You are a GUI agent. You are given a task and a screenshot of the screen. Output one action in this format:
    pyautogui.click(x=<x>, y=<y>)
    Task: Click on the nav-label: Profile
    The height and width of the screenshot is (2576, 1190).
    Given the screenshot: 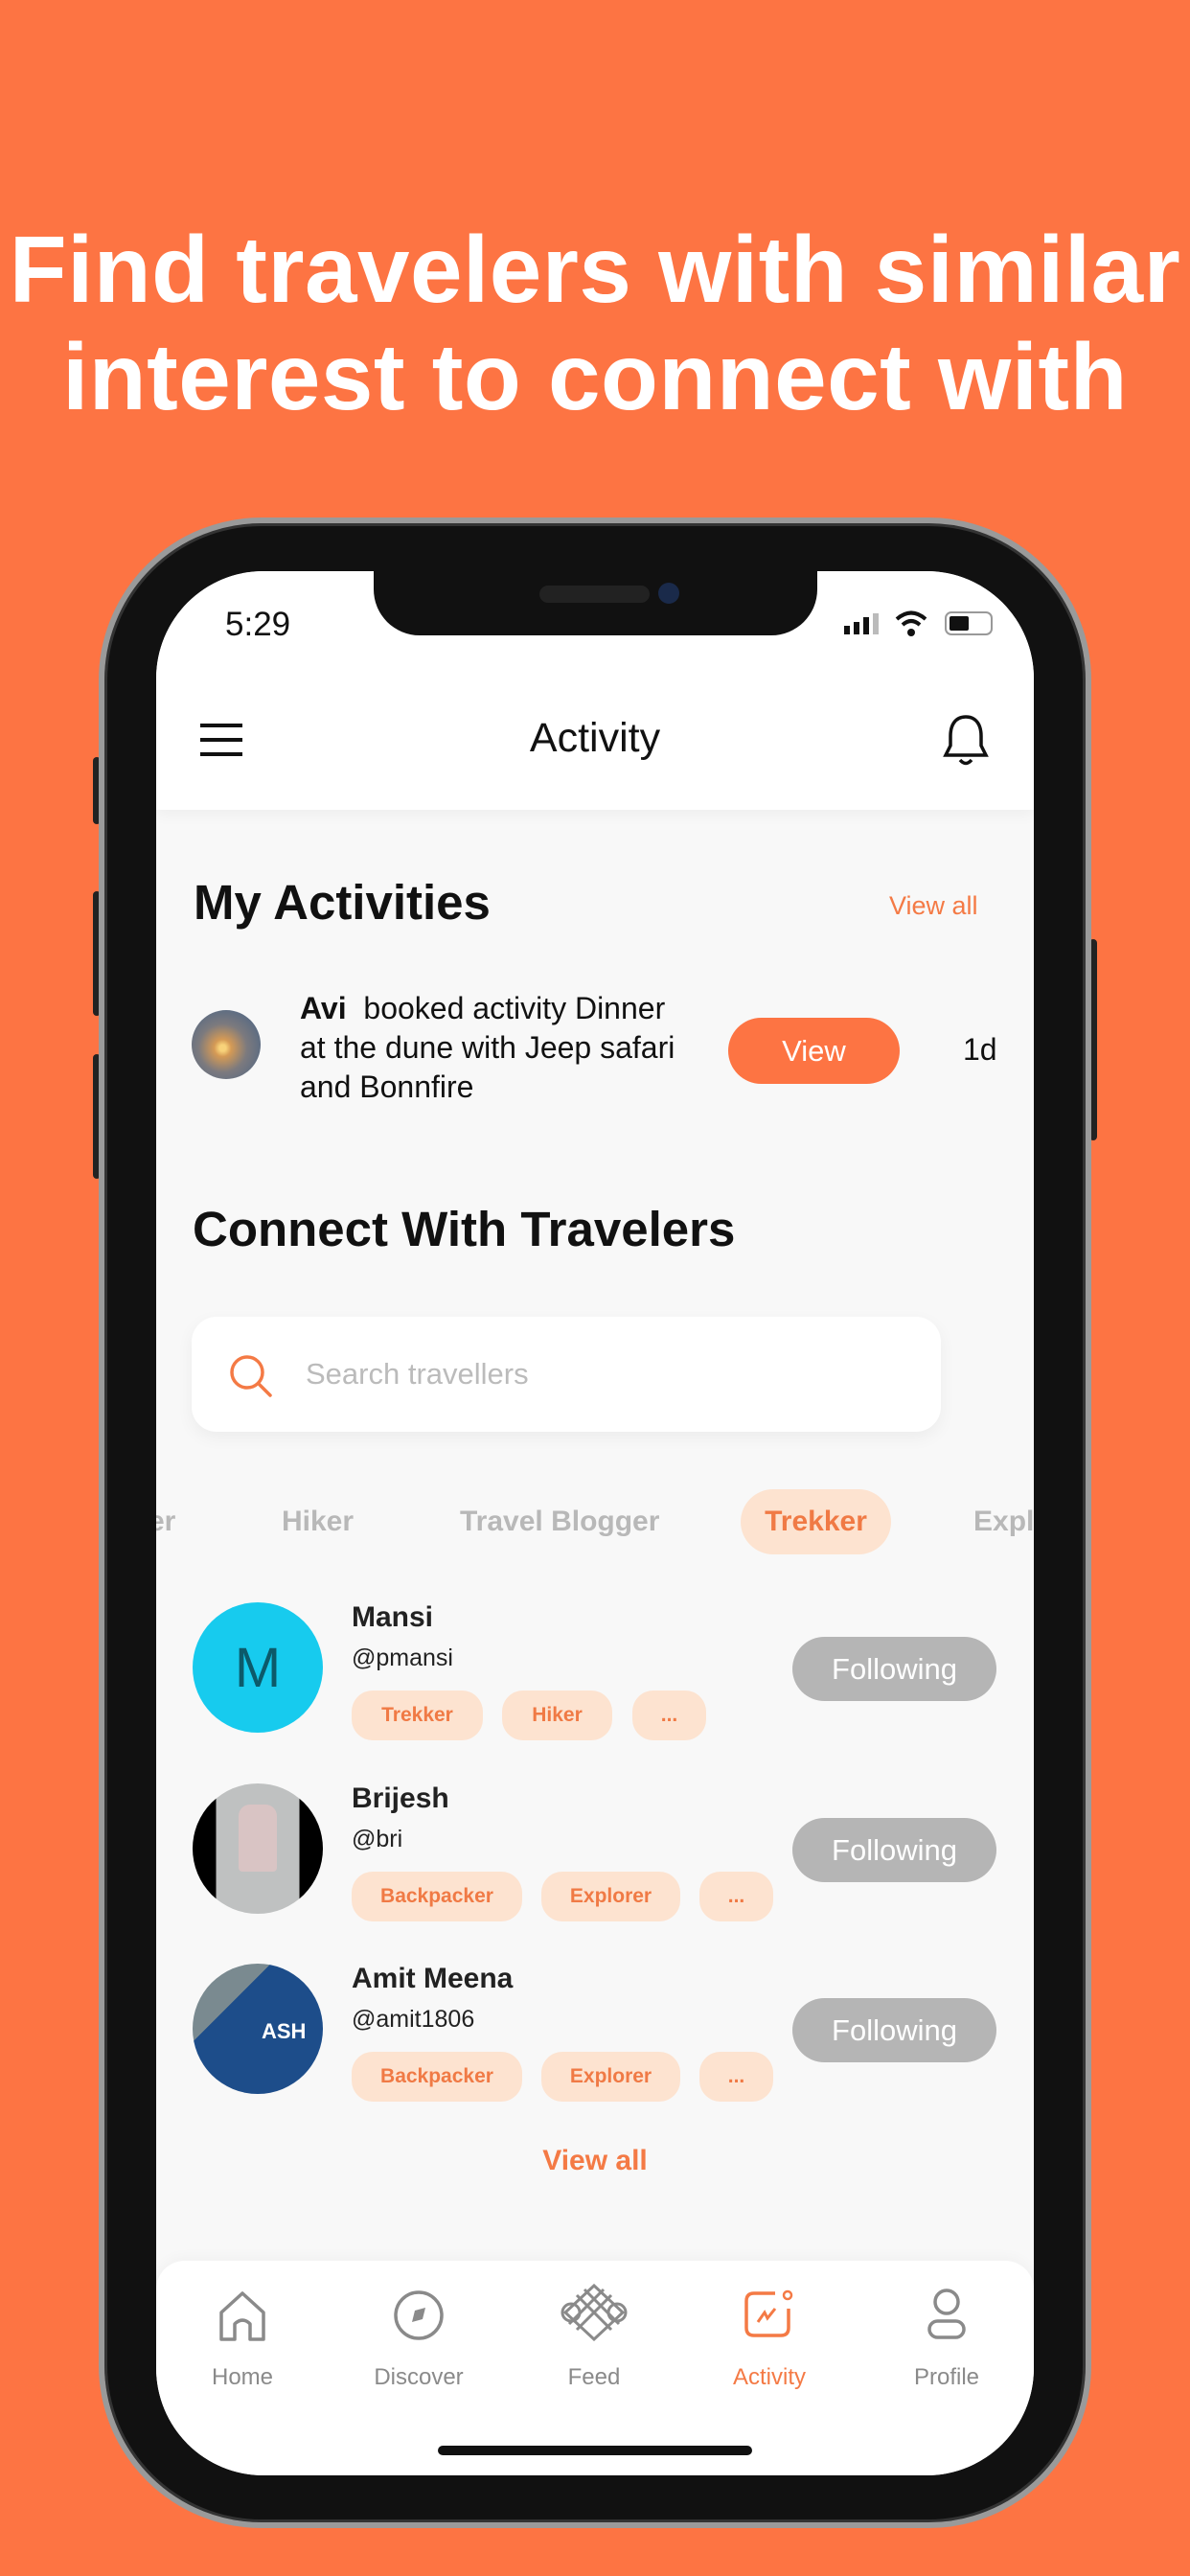 What is the action you would take?
    pyautogui.click(x=947, y=2377)
    